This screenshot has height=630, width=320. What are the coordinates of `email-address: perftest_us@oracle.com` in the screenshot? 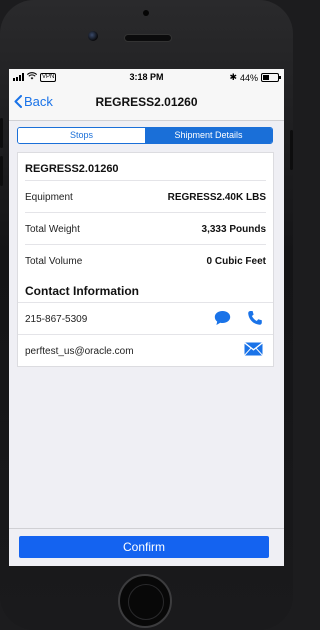 It's located at (79, 351).